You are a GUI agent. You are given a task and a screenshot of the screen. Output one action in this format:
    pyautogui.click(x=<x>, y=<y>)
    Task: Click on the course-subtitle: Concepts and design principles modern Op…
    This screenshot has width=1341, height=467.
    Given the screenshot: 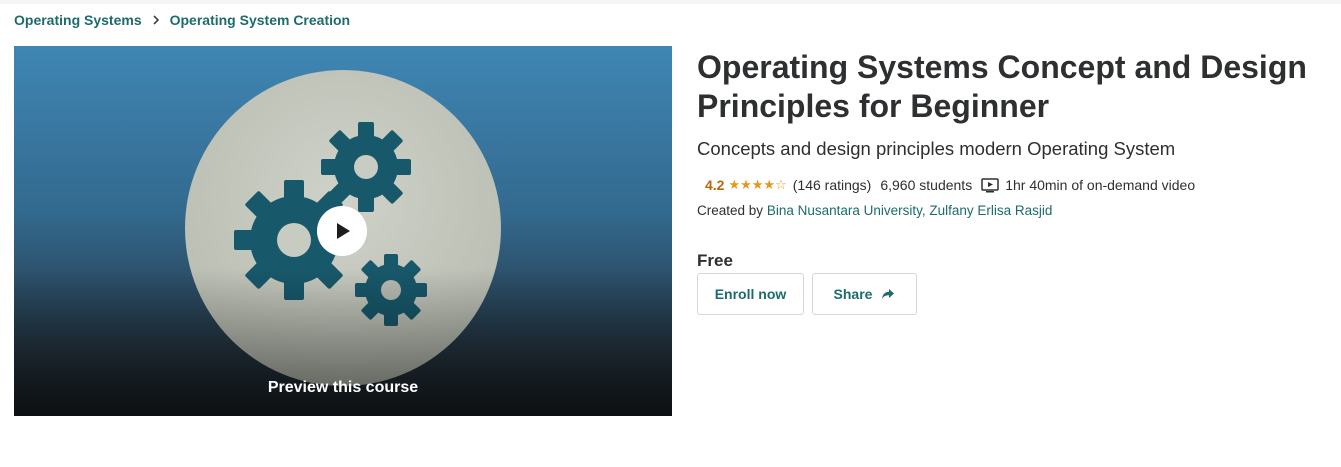 What is the action you would take?
    pyautogui.click(x=936, y=148)
    